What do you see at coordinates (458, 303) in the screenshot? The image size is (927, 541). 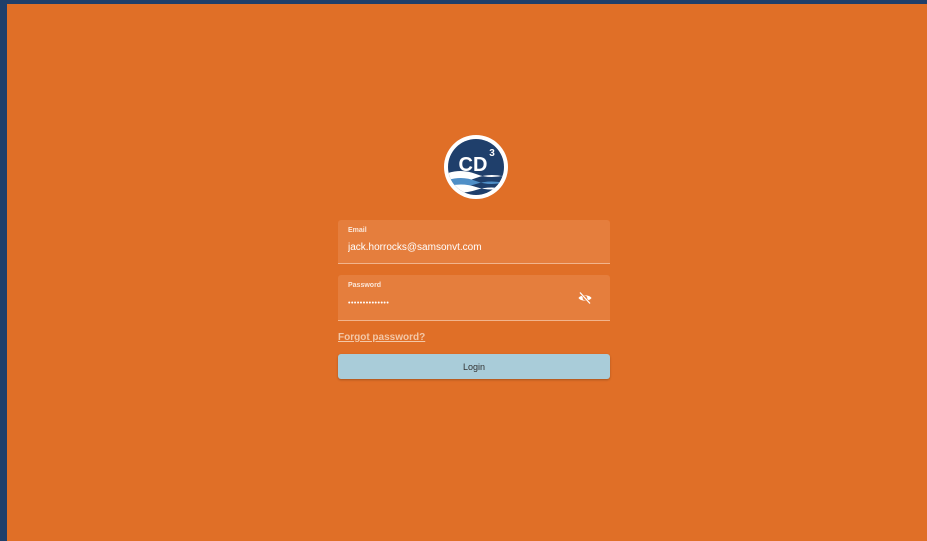 I see `password-input: ••••••••••••••` at bounding box center [458, 303].